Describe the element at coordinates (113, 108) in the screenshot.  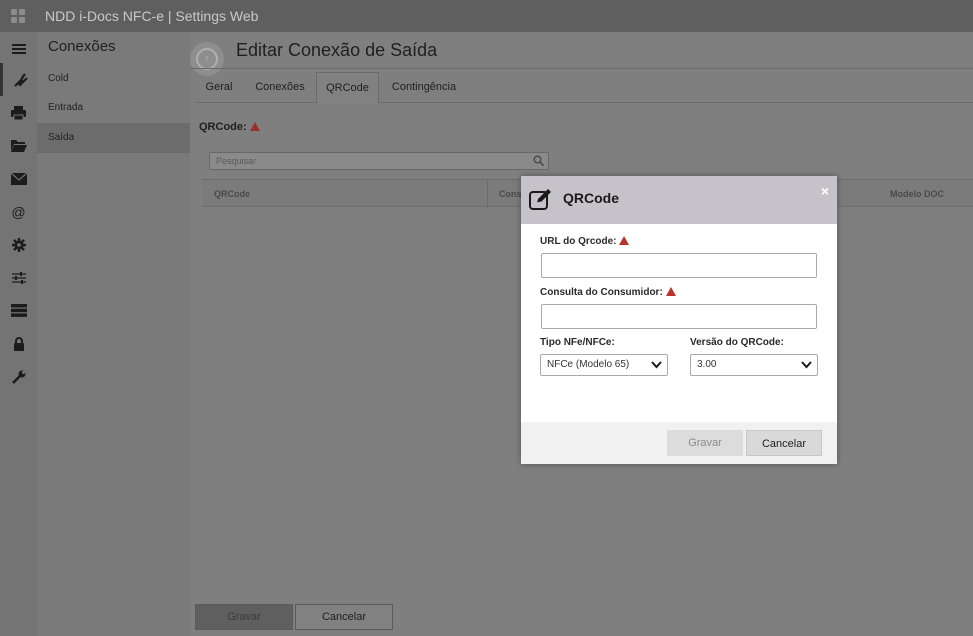
I see `sidebar-item-entrada: Entrada` at that location.